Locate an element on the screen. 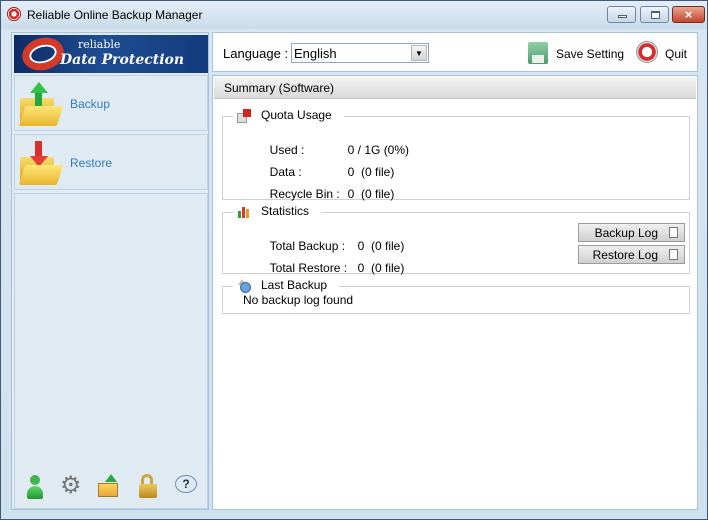 This screenshot has height=520, width=708. save-setting-label: Save Setting is located at coordinates (590, 54).